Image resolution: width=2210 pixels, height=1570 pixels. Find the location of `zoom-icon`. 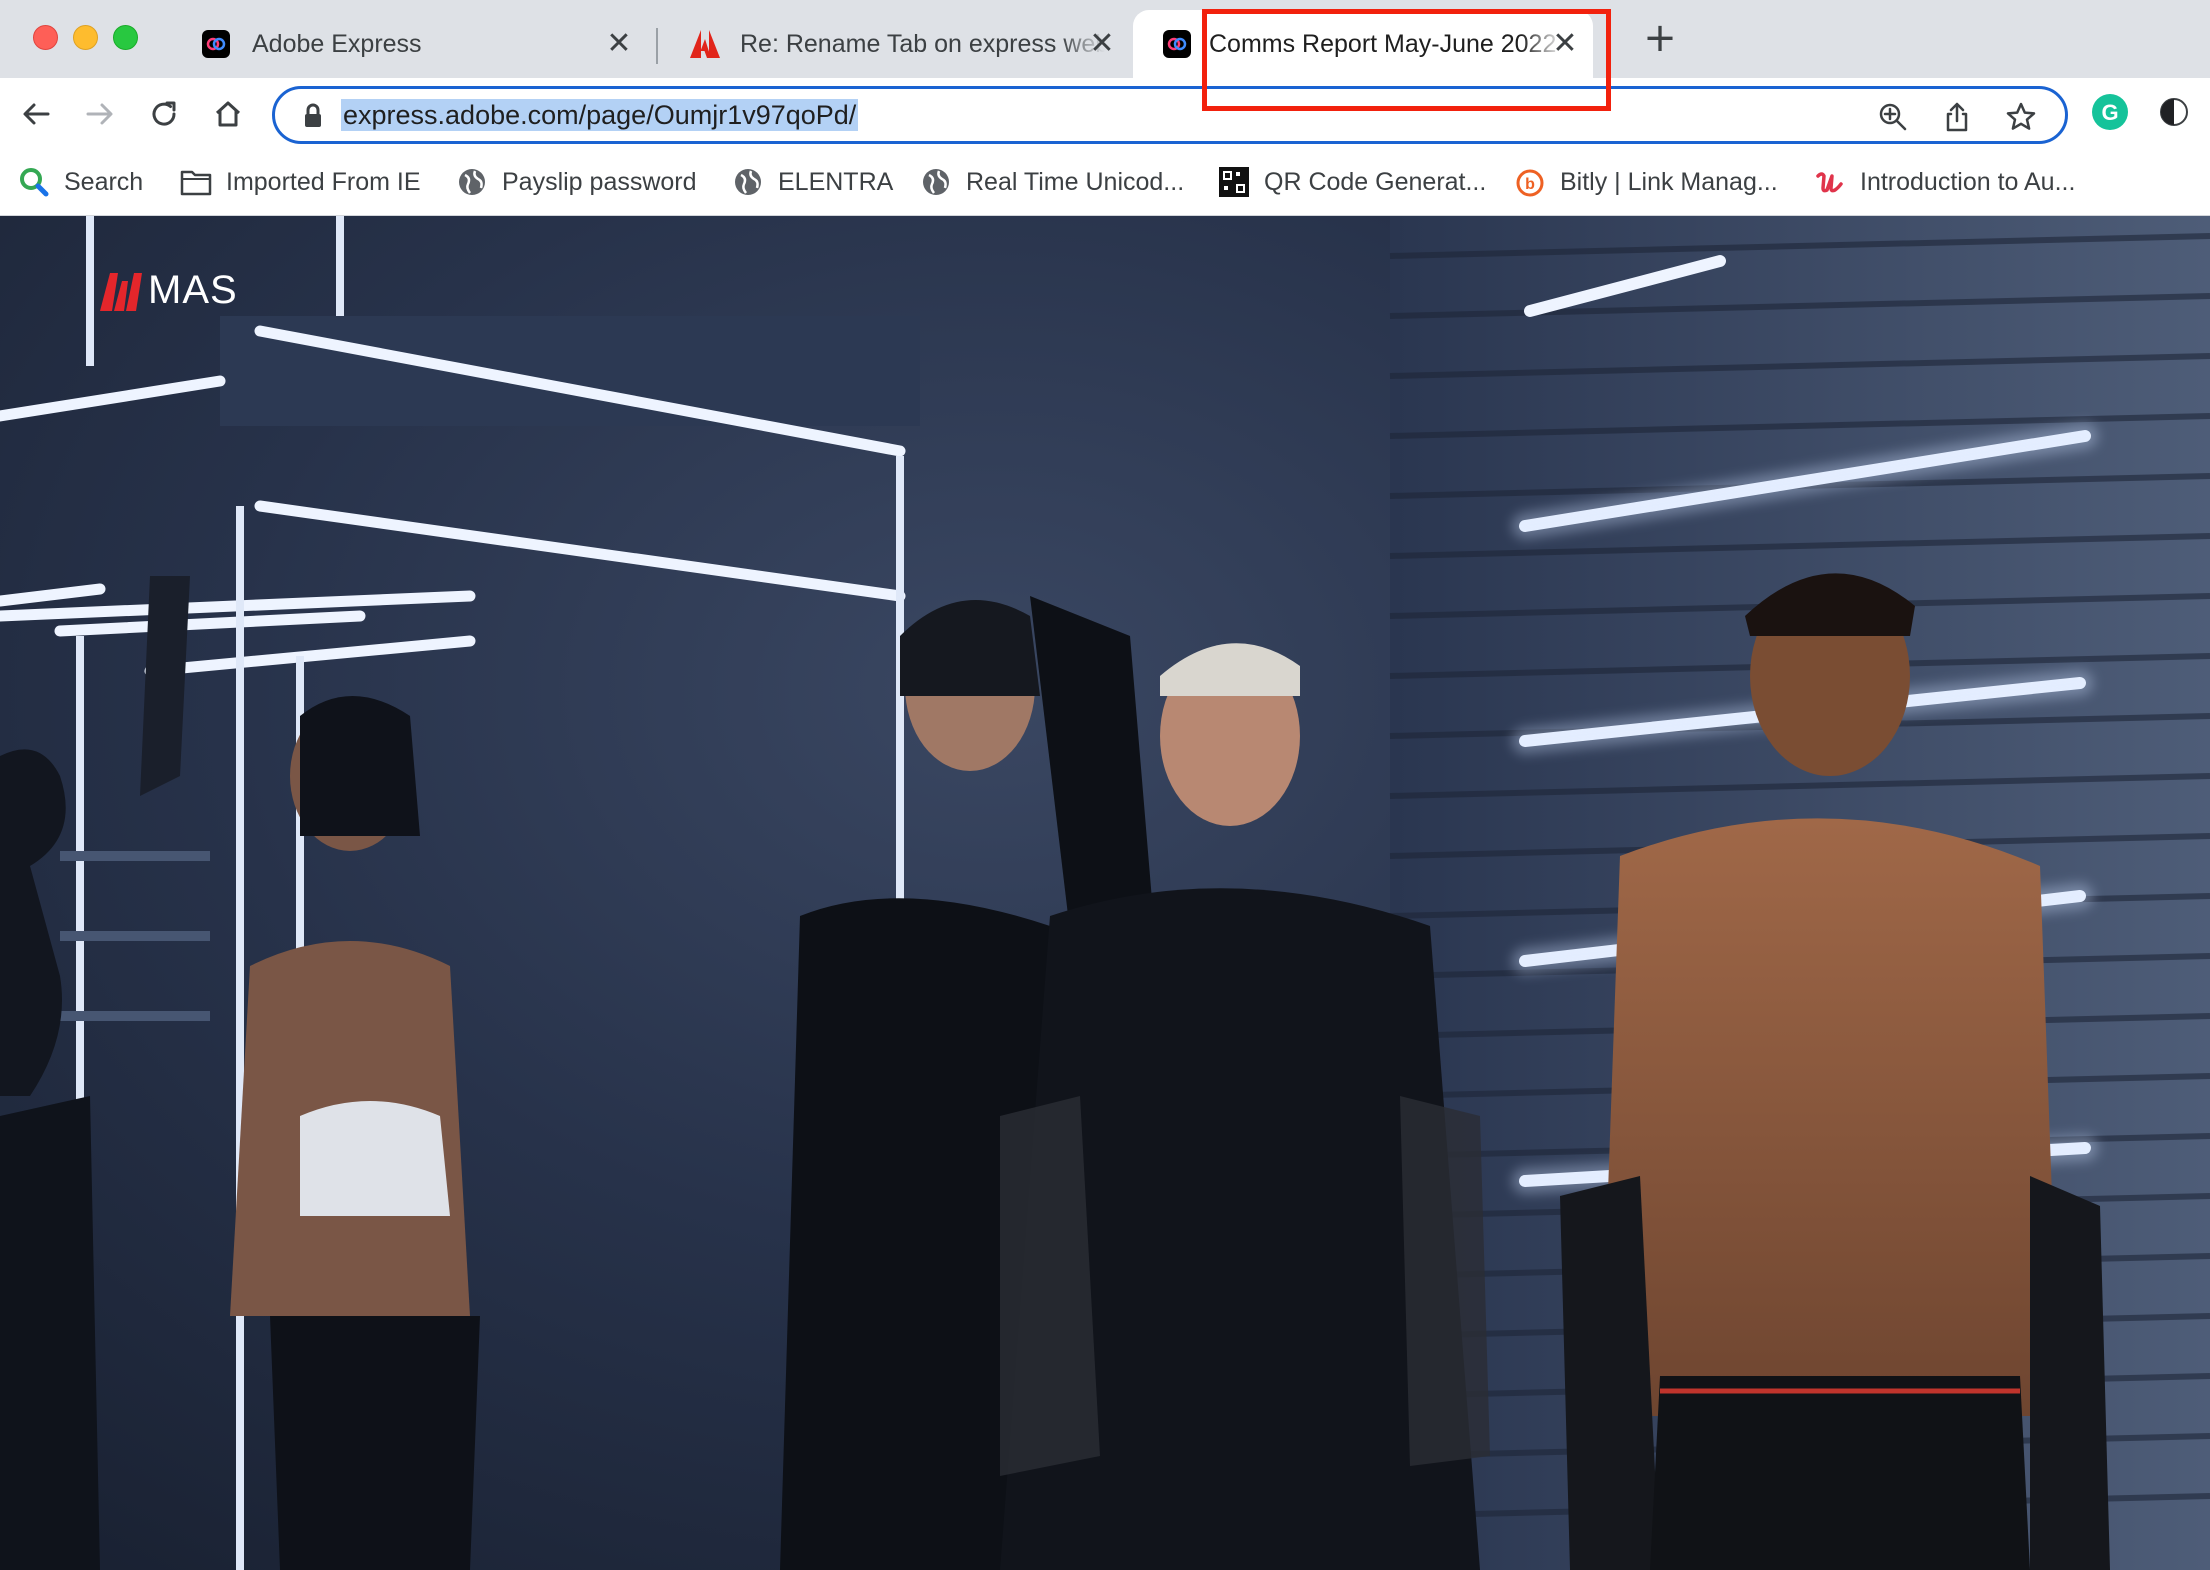

zoom-icon is located at coordinates (1893, 117).